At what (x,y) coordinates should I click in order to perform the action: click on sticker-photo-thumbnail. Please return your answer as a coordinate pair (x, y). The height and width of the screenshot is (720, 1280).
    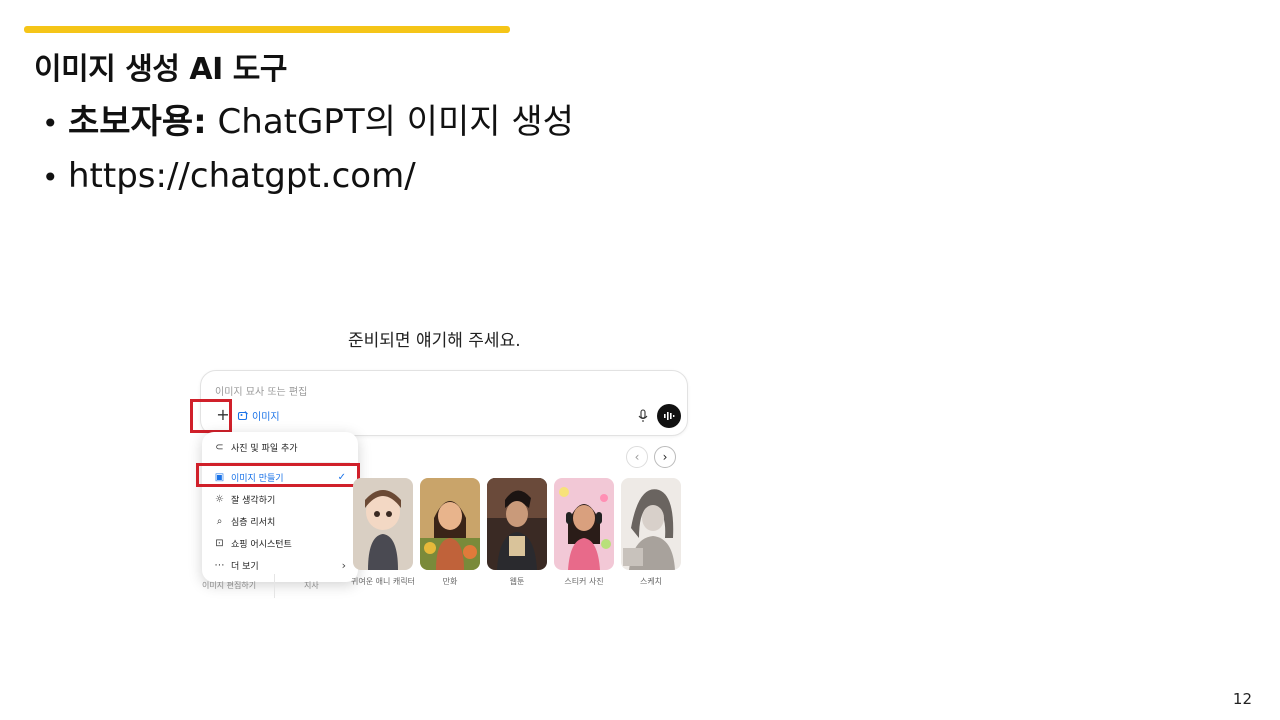
    Looking at the image, I should click on (584, 524).